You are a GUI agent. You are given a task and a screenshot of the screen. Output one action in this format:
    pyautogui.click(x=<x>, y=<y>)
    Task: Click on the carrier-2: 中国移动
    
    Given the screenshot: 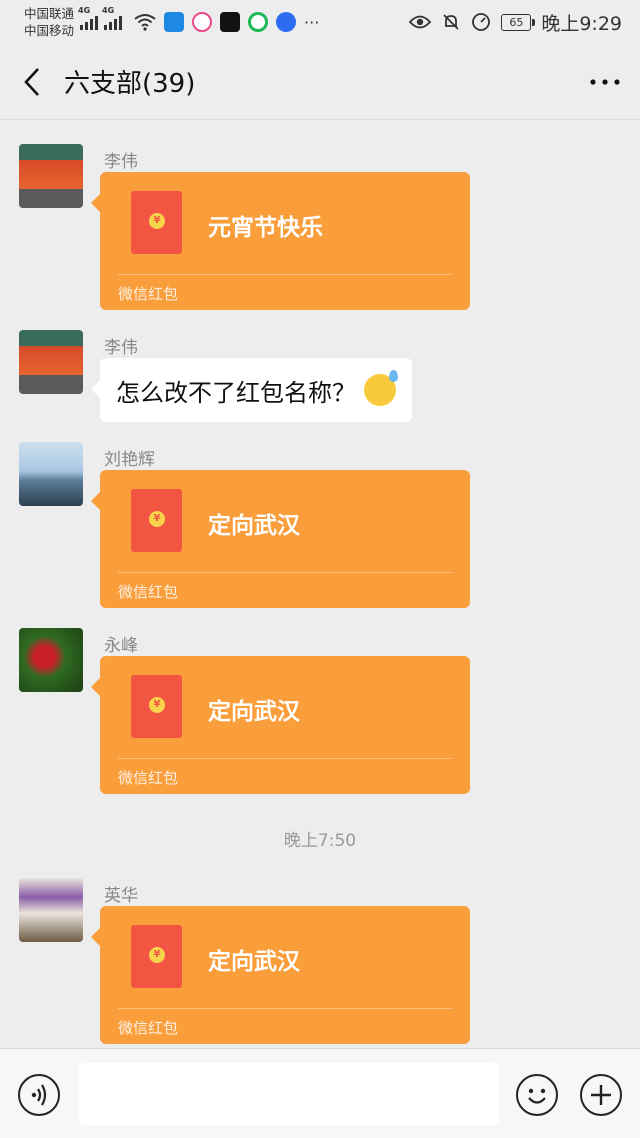 What is the action you would take?
    pyautogui.click(x=49, y=30)
    